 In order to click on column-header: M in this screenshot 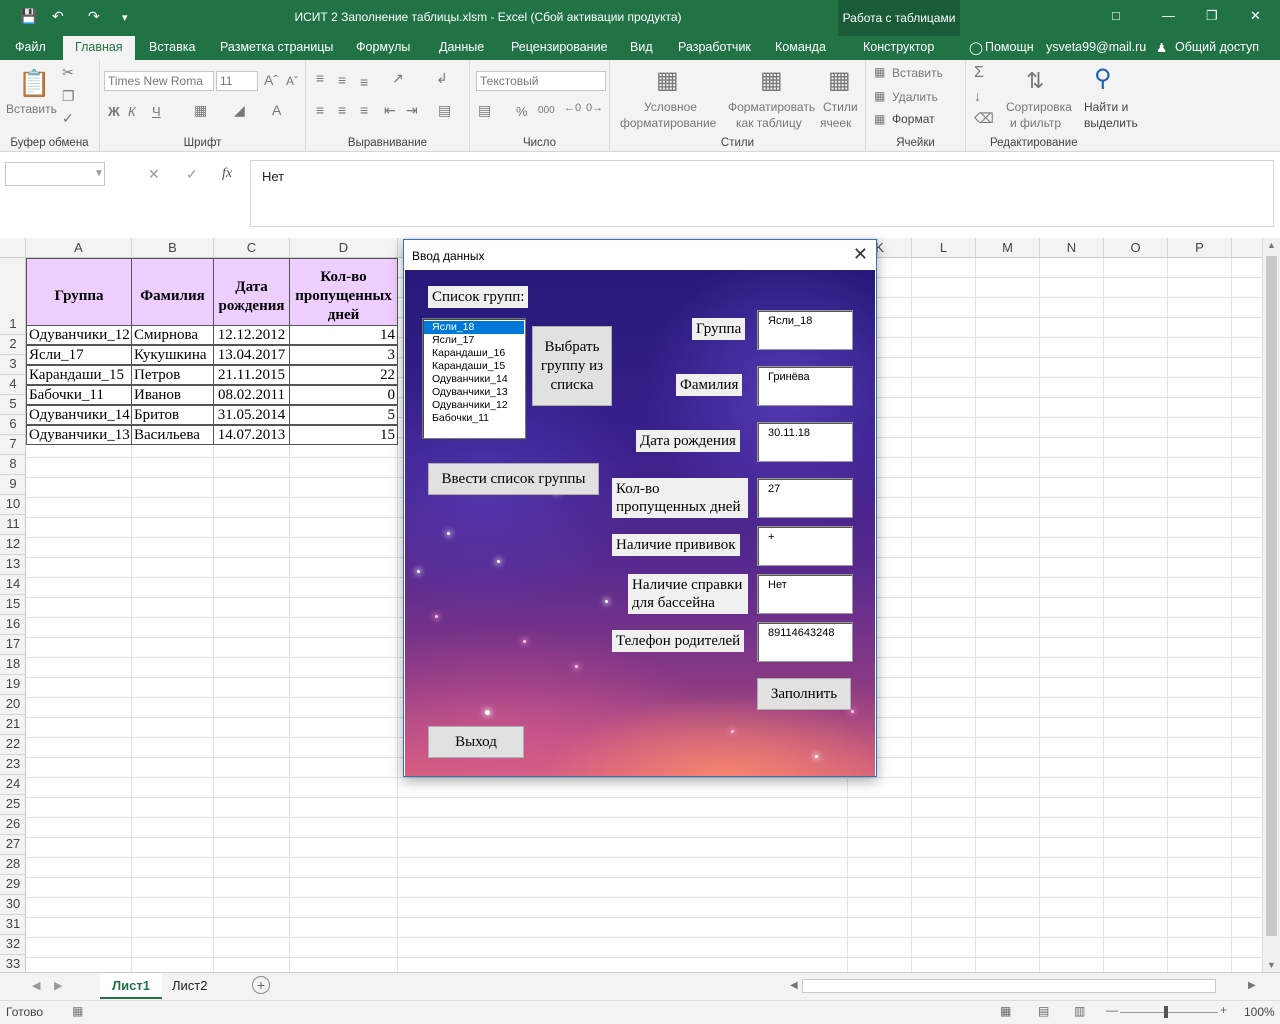, I will do `click(1008, 248)`.